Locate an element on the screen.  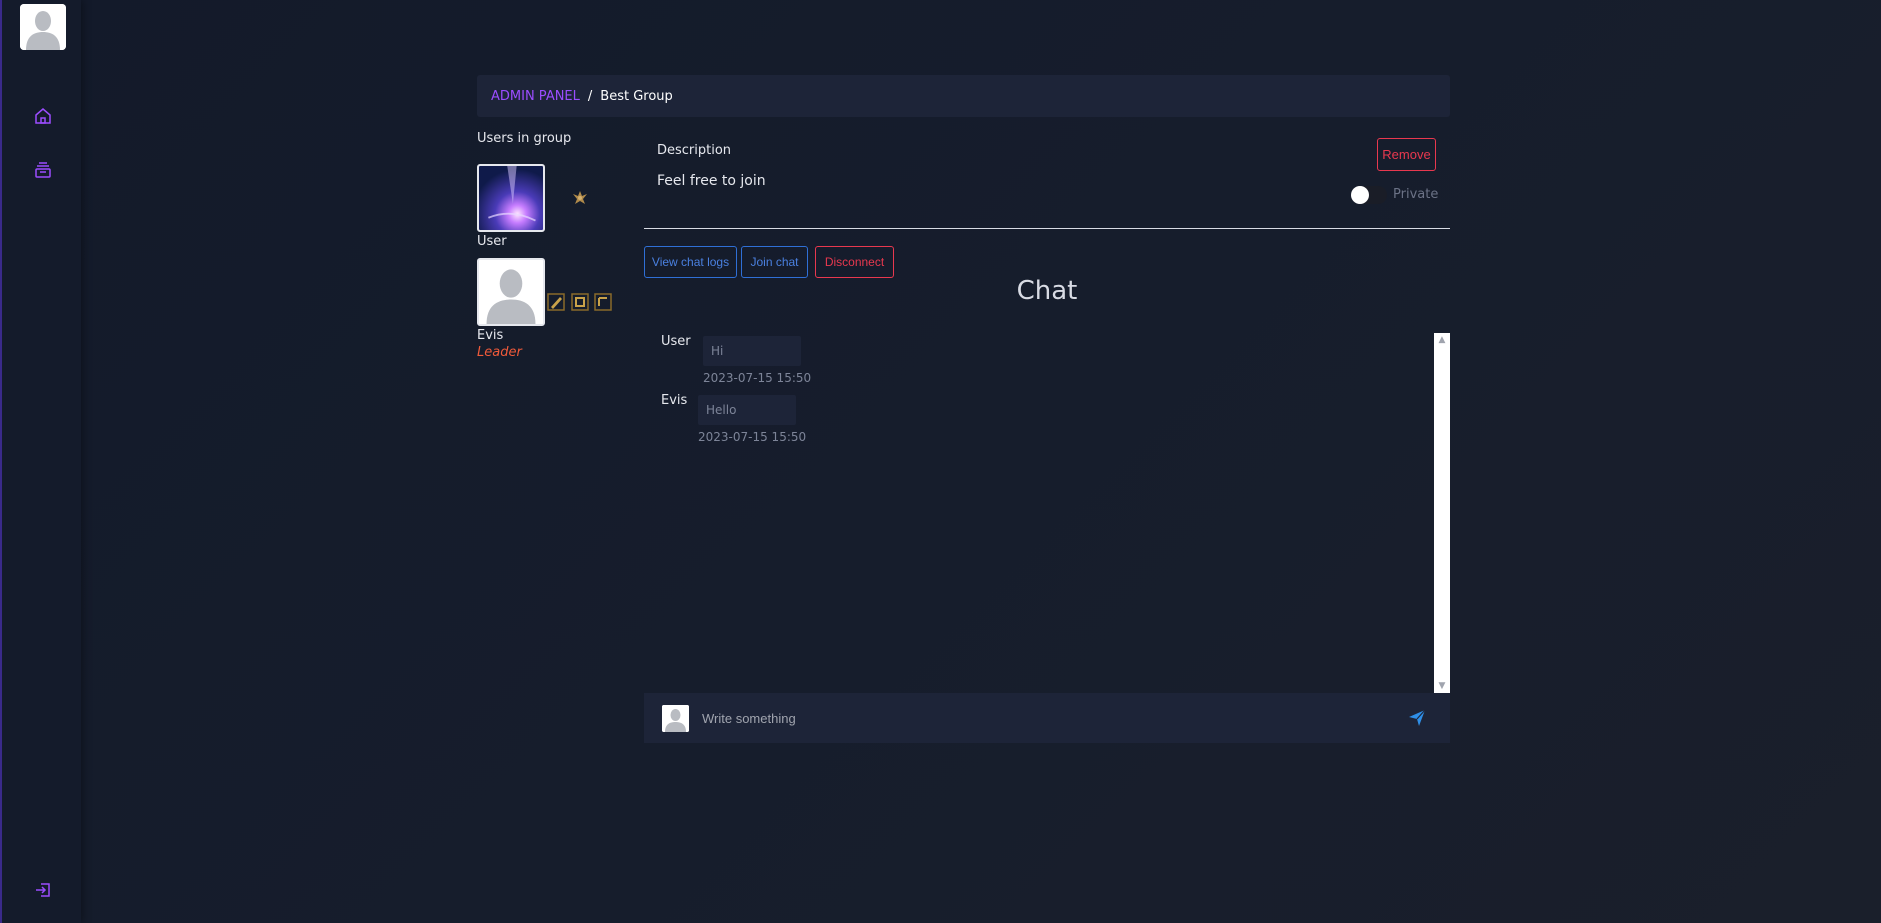
groups-stack-icon is located at coordinates (43, 170).